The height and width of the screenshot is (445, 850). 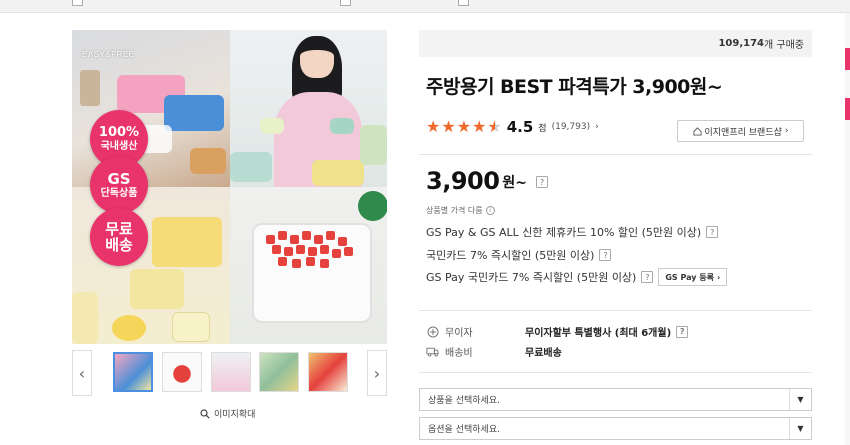 I want to click on buyers-bar: 109,174 개 구매중, so click(x=615, y=43).